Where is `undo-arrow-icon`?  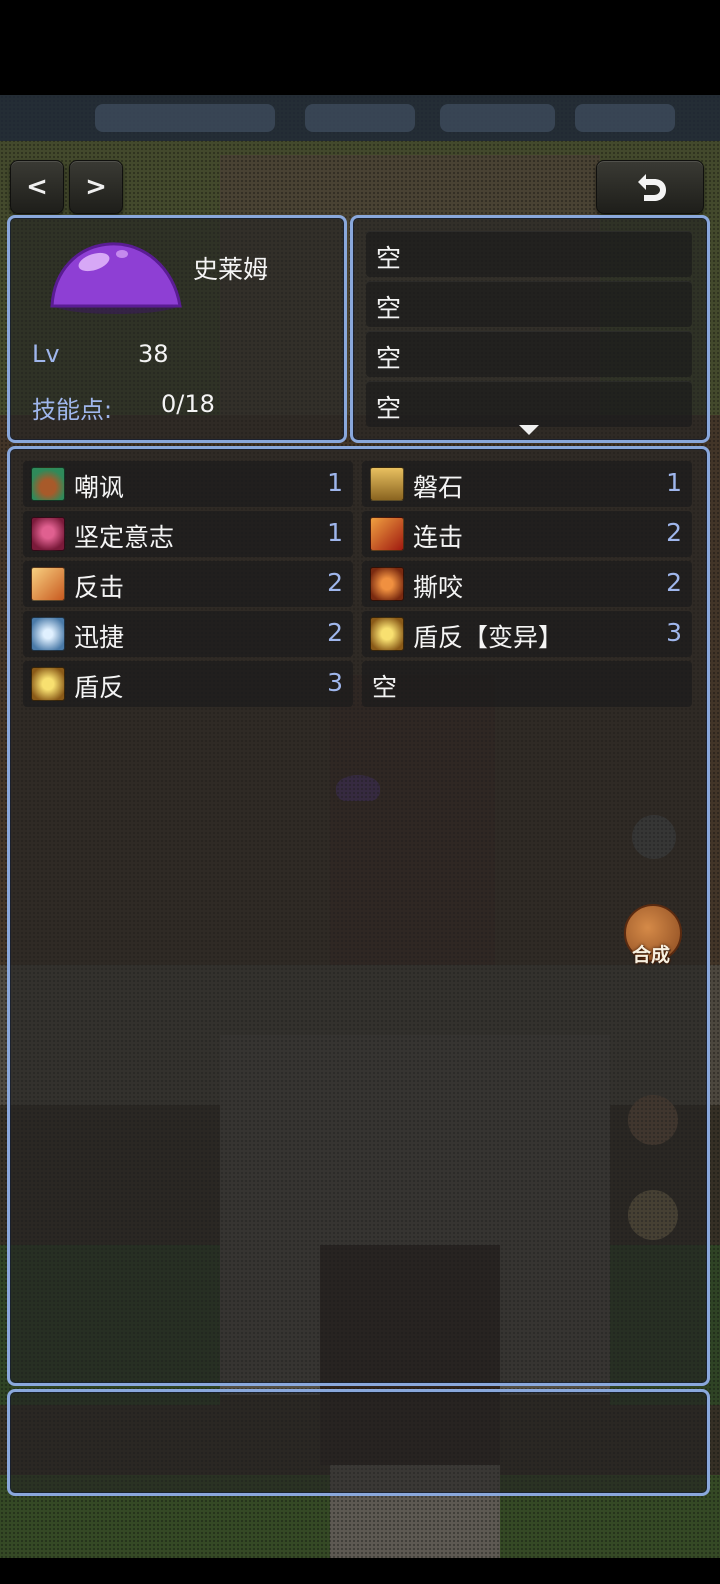
undo-arrow-icon is located at coordinates (652, 187).